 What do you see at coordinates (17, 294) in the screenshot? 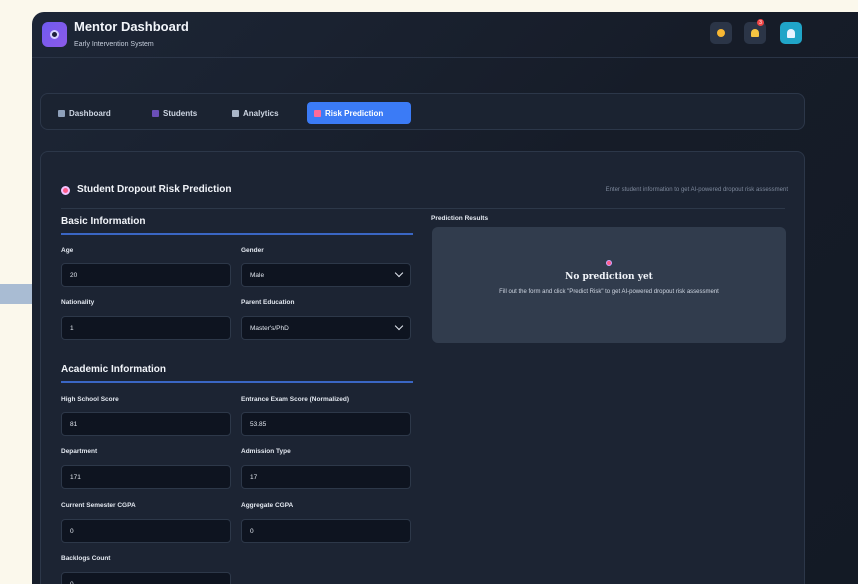
I see `background-accent` at bounding box center [17, 294].